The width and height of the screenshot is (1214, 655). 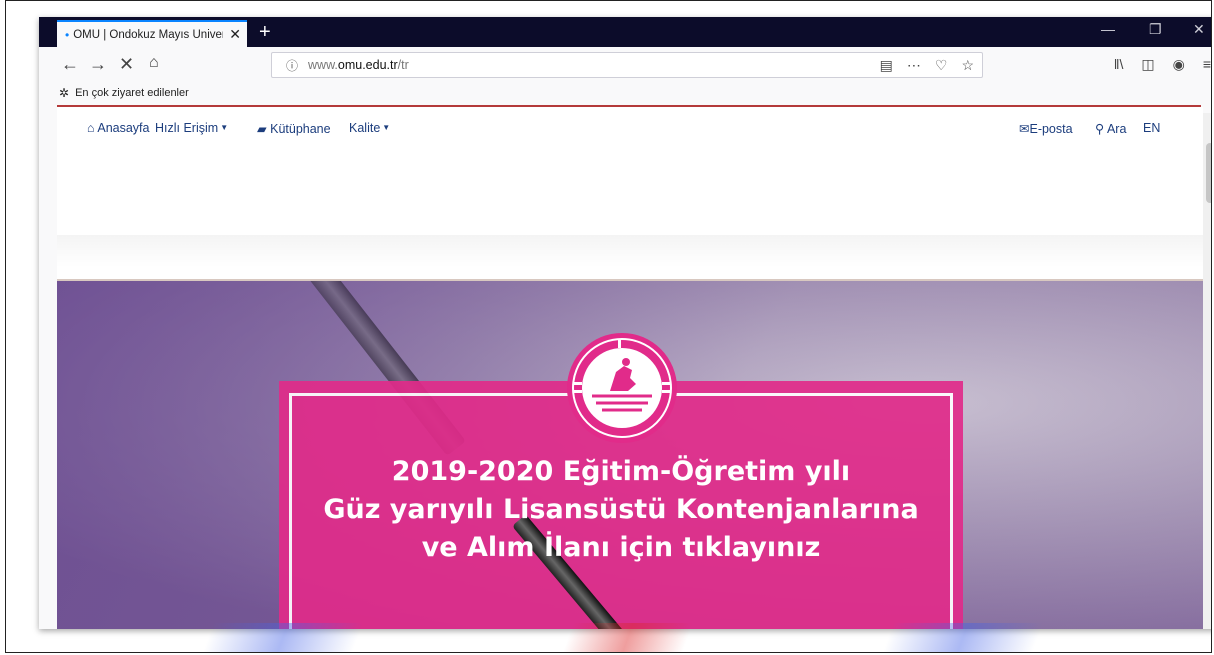 What do you see at coordinates (148, 34) in the screenshot?
I see `tab-title: OMÜ | Ondokuz Mayıs Üniversi` at bounding box center [148, 34].